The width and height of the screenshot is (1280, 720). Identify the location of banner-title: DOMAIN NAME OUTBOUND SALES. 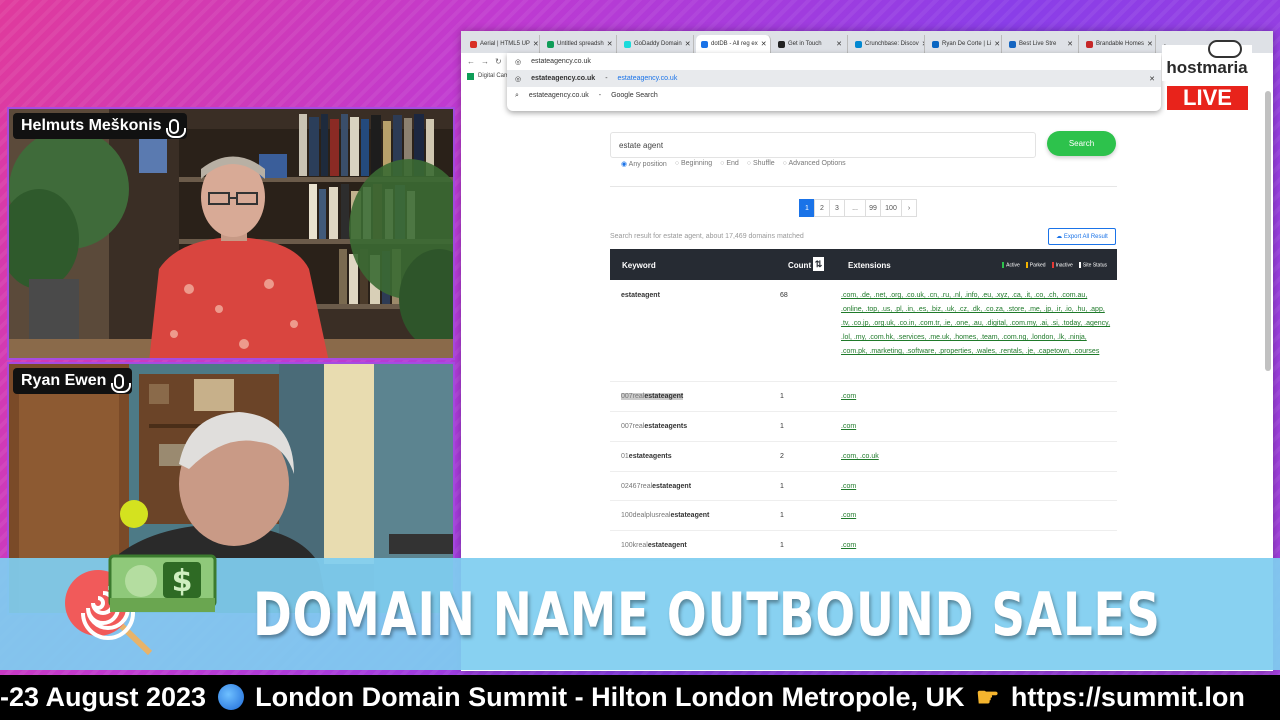
(707, 615).